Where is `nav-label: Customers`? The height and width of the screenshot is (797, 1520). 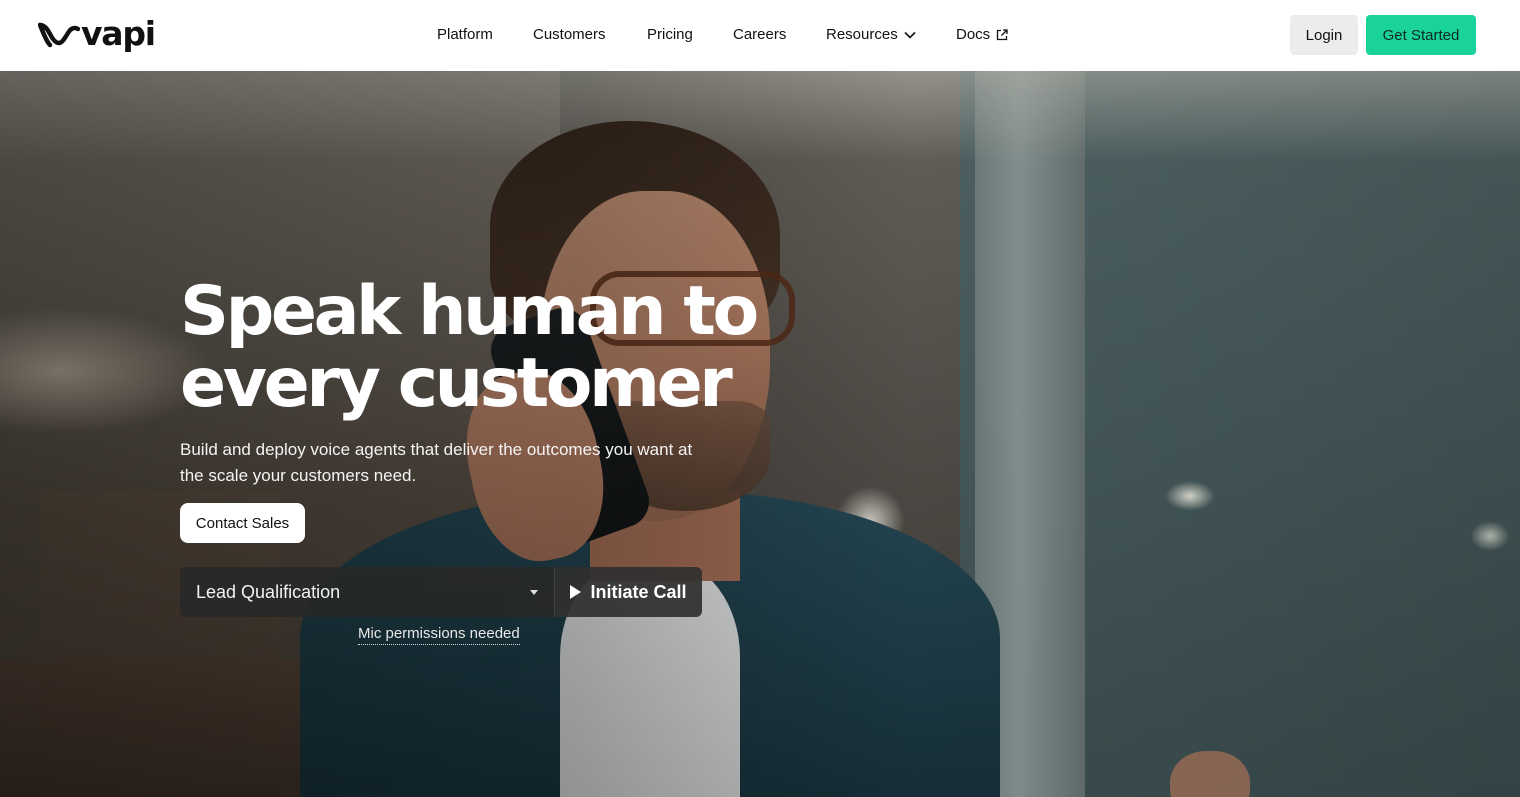 nav-label: Customers is located at coordinates (569, 34).